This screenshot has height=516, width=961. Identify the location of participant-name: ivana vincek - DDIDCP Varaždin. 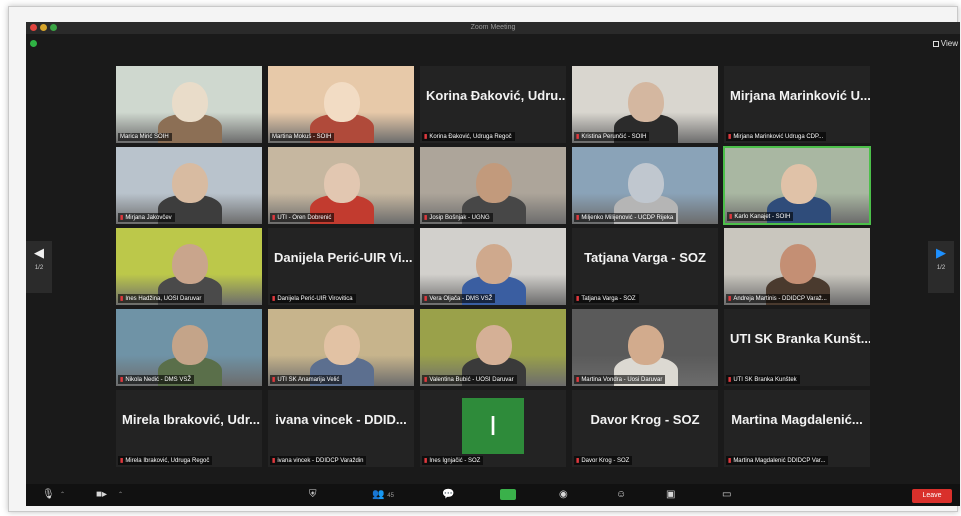
(320, 460).